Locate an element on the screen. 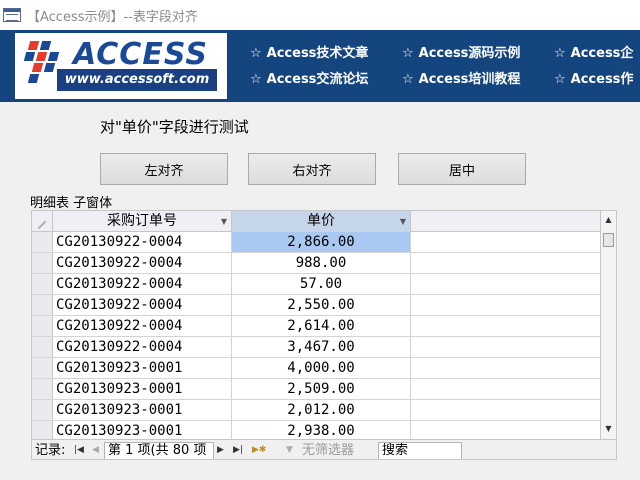  column-header-order-no: 采购订单号 ▼ is located at coordinates (142, 221).